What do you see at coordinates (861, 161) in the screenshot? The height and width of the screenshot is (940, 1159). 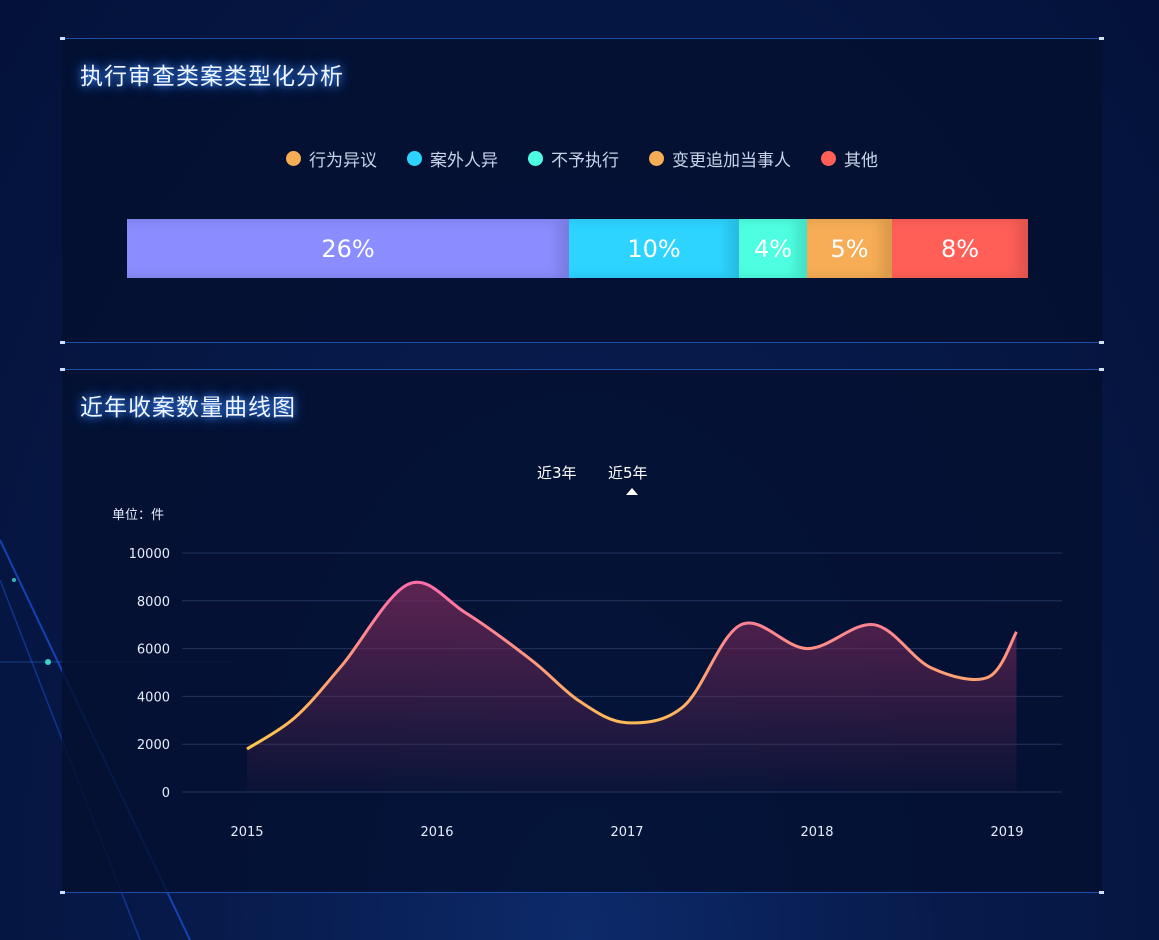 I see `legend-label: 其他` at bounding box center [861, 161].